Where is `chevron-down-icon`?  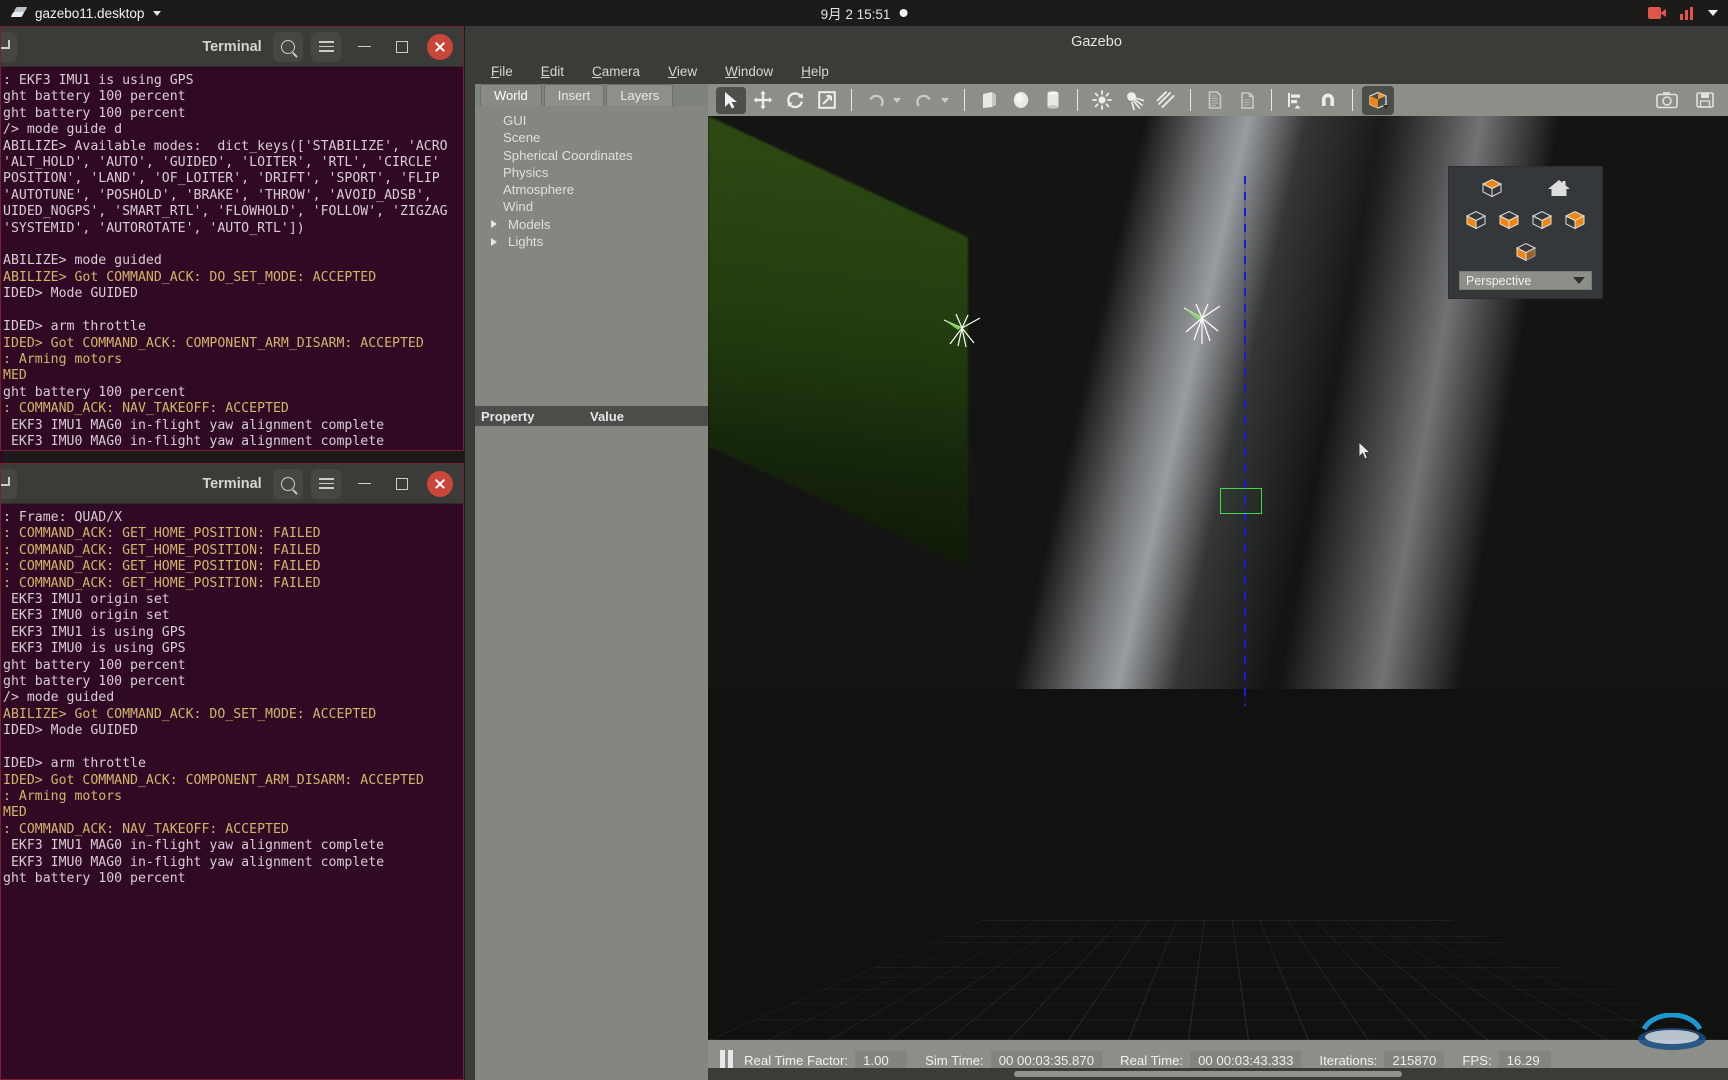 chevron-down-icon is located at coordinates (157, 13).